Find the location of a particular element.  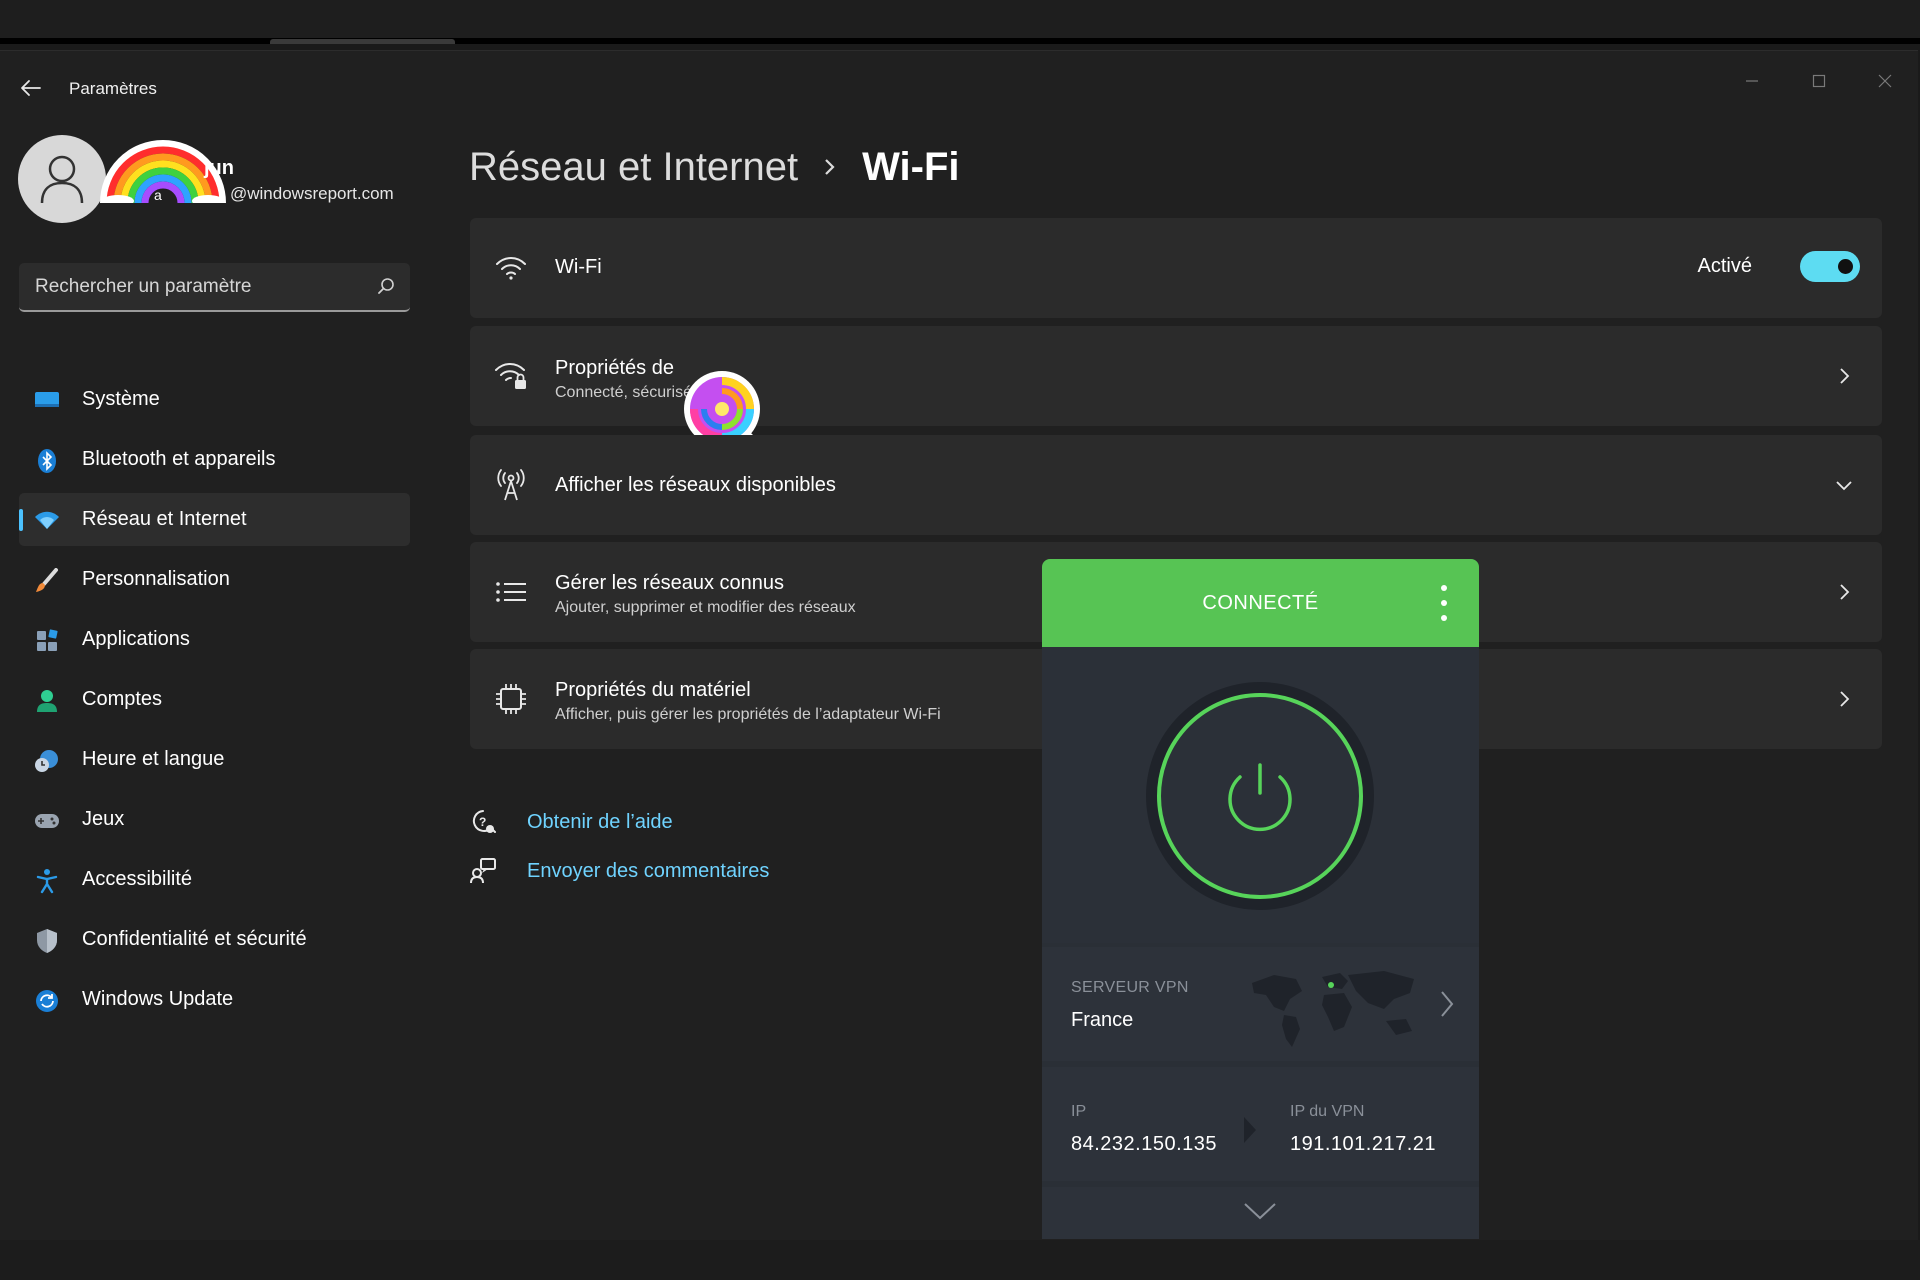

sidebar-item-label: Windows Update is located at coordinates (158, 999).